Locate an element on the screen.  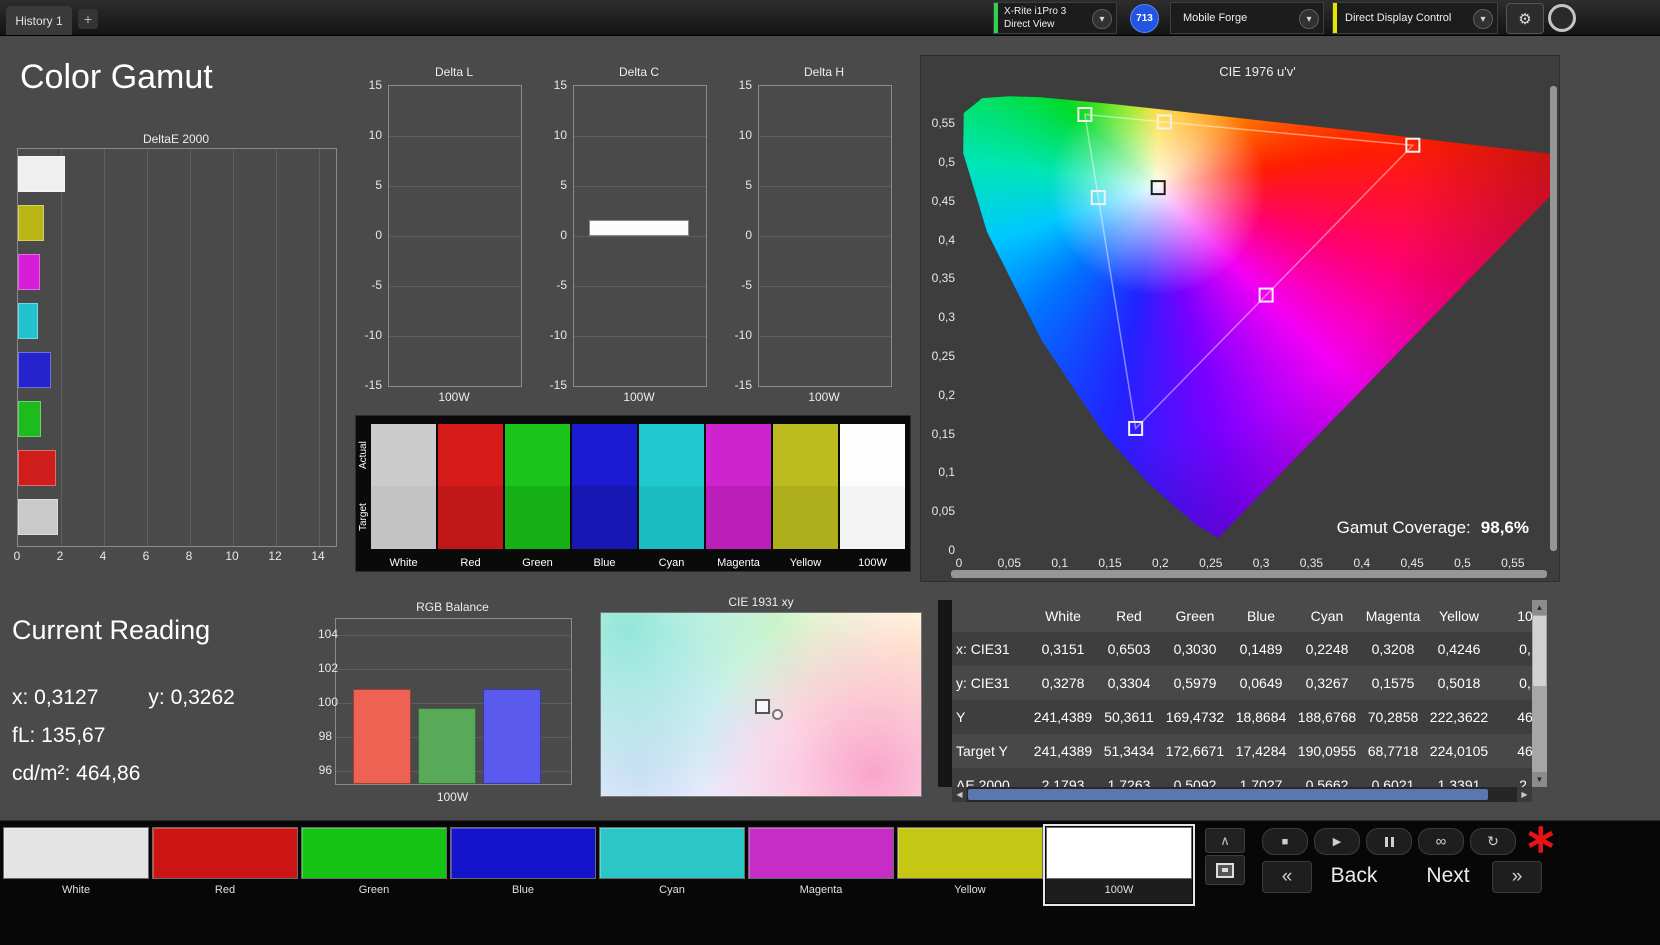
chart-title: CIE 1976 u'v' is located at coordinates (1257, 71).